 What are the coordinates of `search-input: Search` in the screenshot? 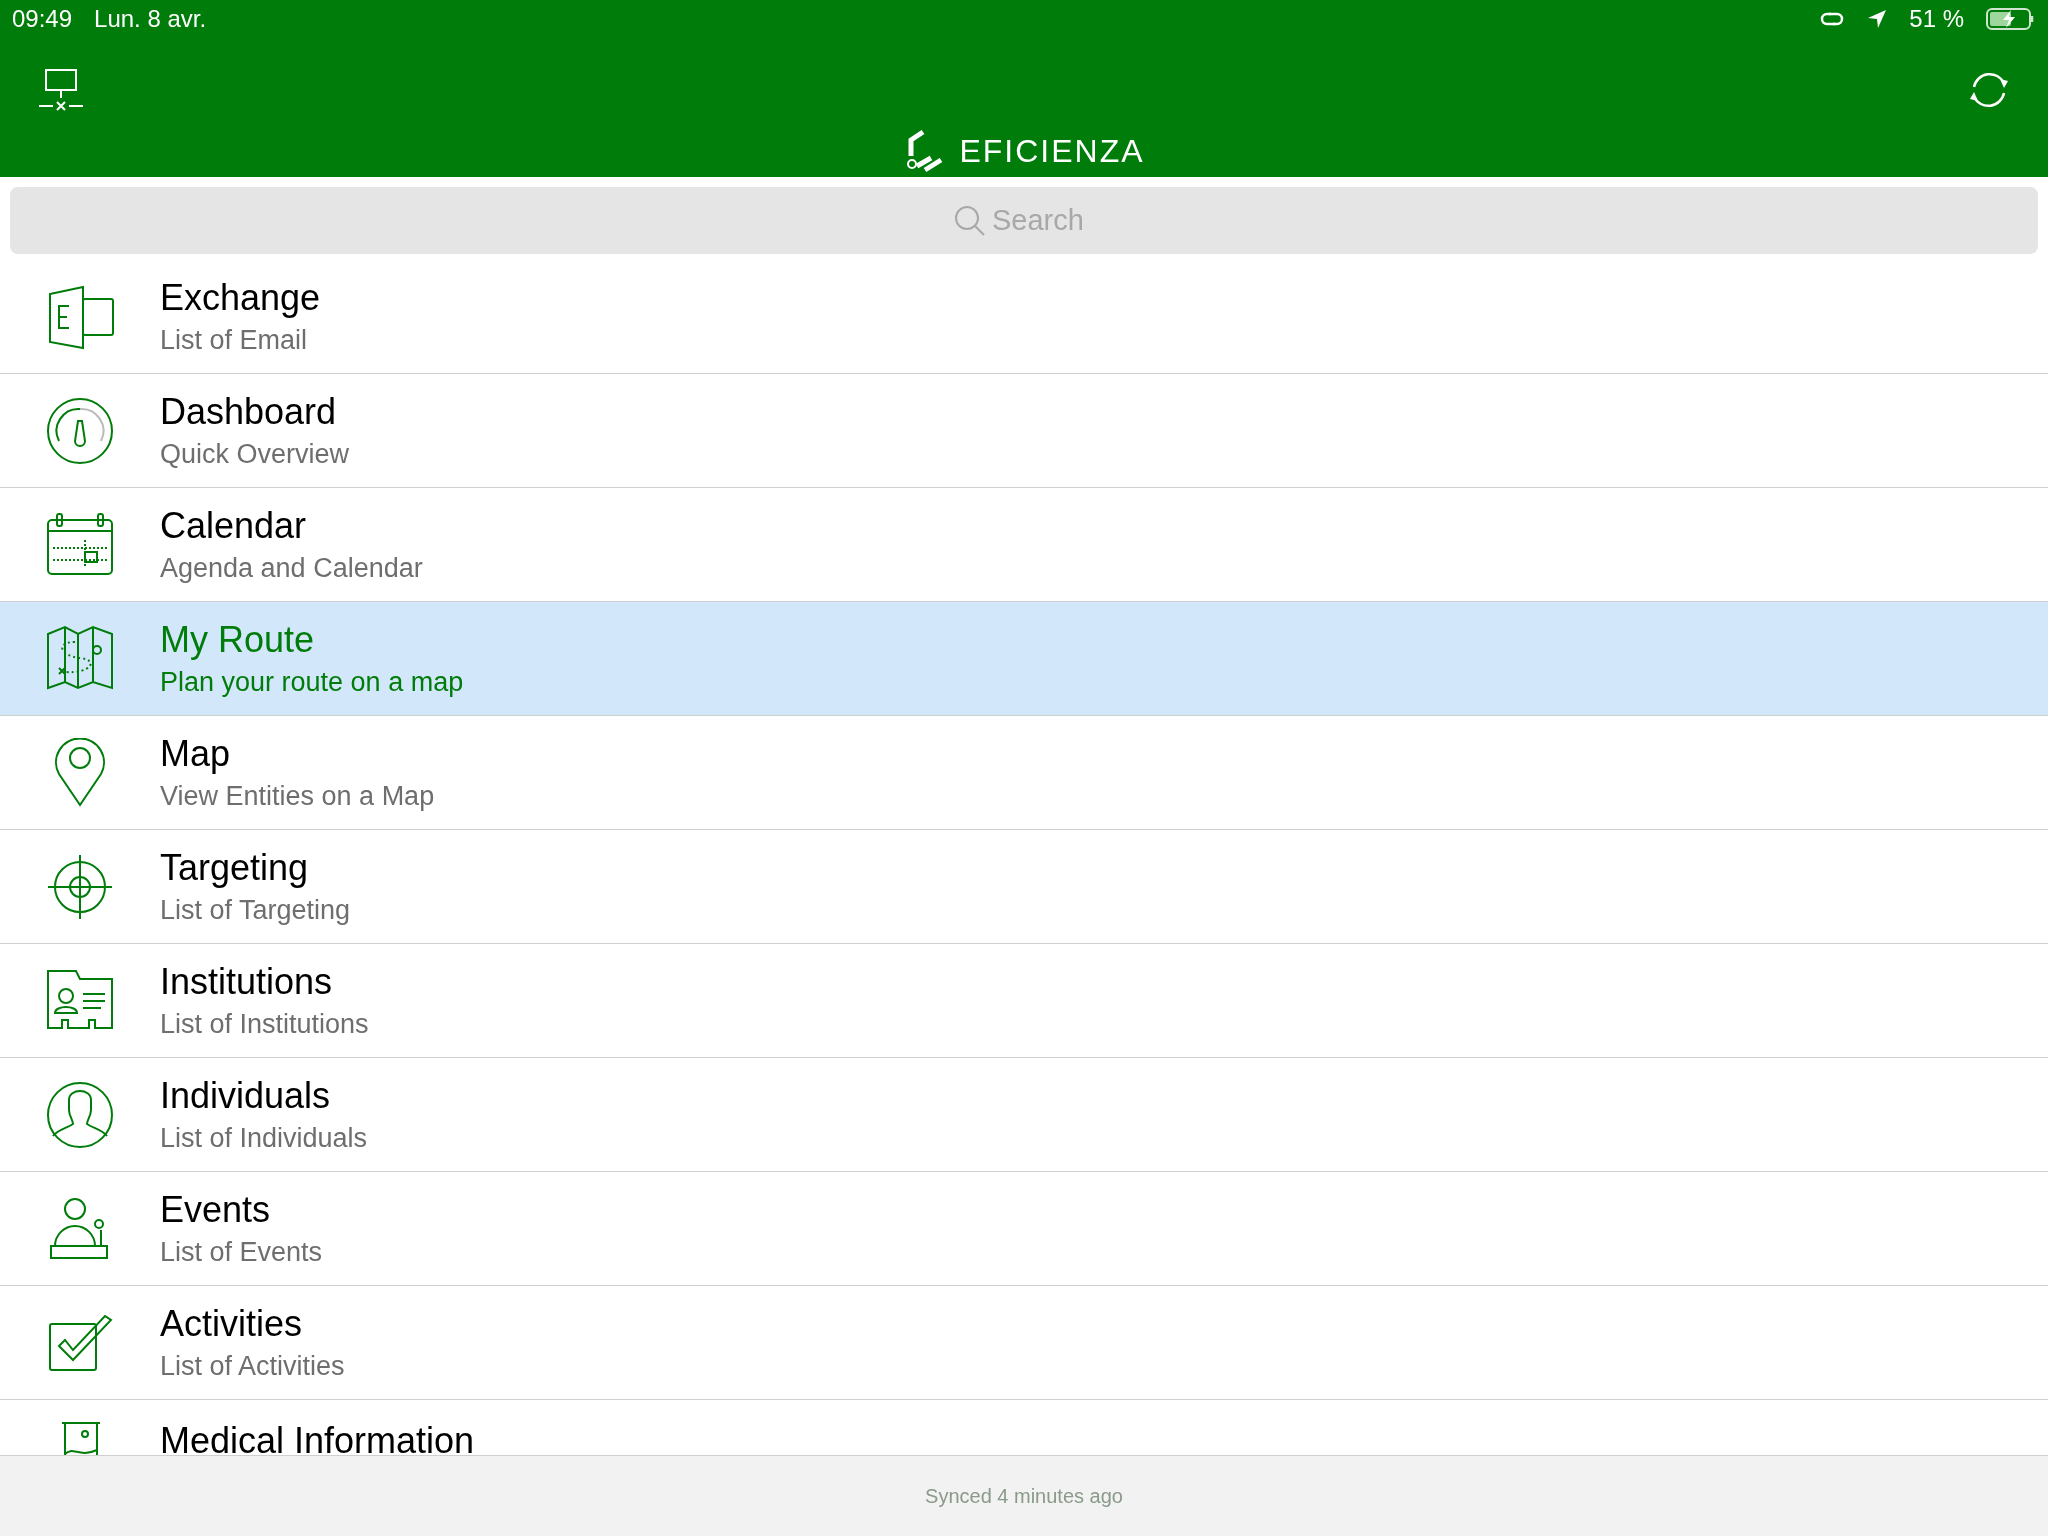 It's located at (1042, 220).